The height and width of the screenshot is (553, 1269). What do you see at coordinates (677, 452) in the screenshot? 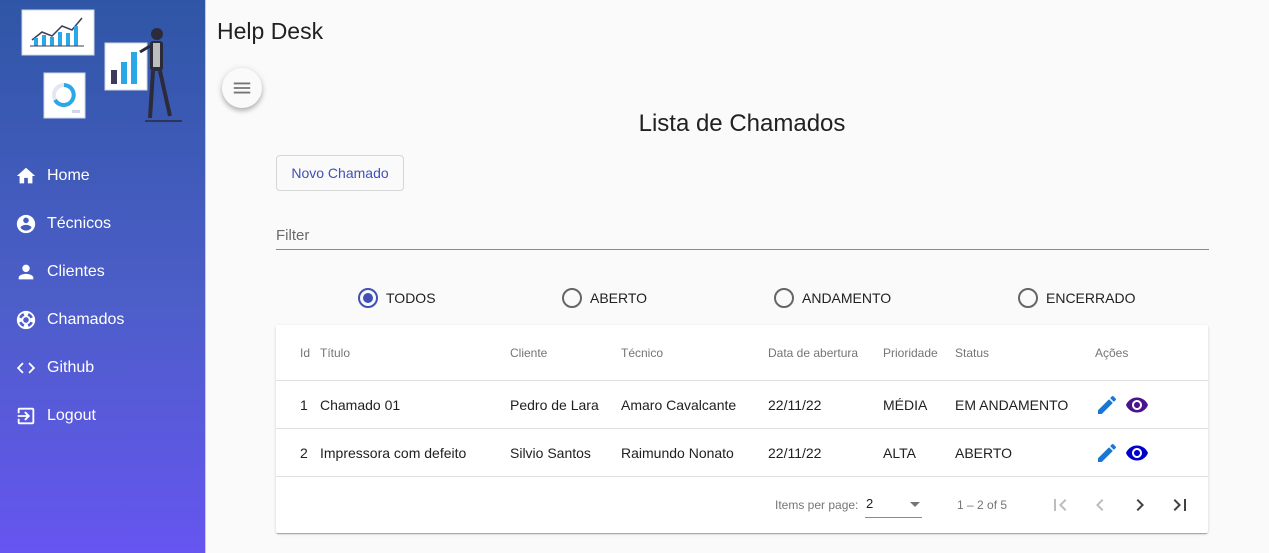
I see `cell-tecnico: Raimundo Nonato` at bounding box center [677, 452].